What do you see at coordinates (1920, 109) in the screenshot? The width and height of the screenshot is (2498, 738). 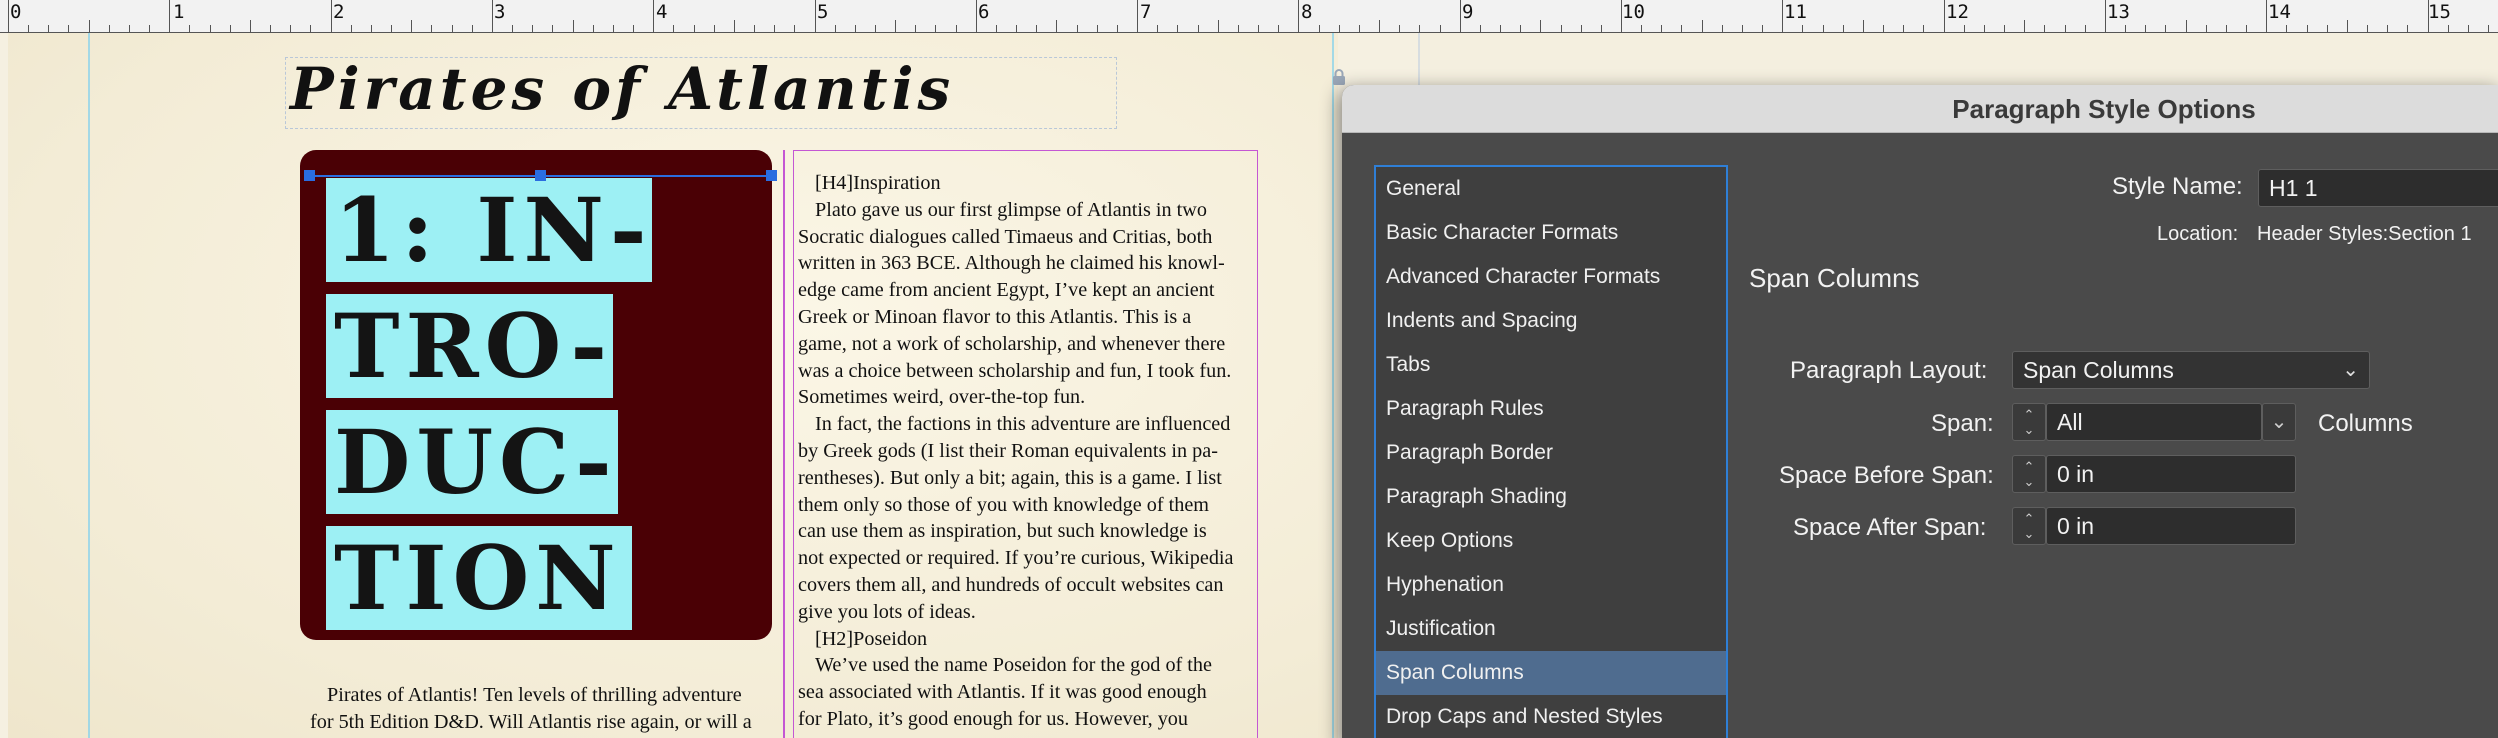 I see `dialog-title-bar: Paragraph Style Options` at bounding box center [1920, 109].